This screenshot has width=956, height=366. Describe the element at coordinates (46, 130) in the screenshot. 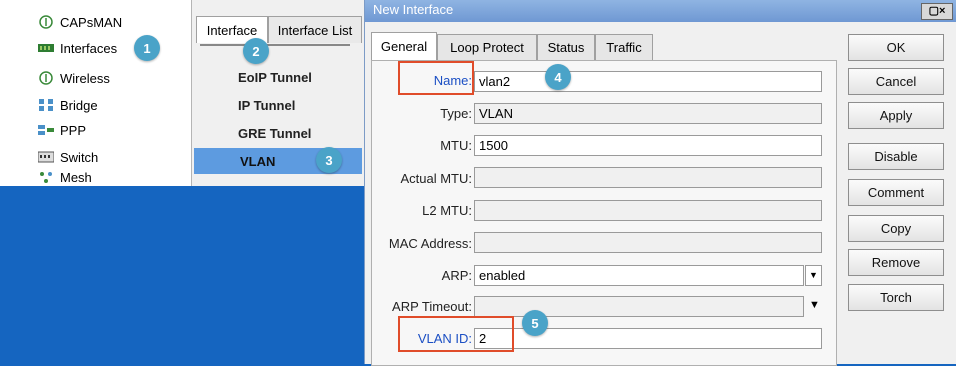

I see `ppp-icon` at that location.